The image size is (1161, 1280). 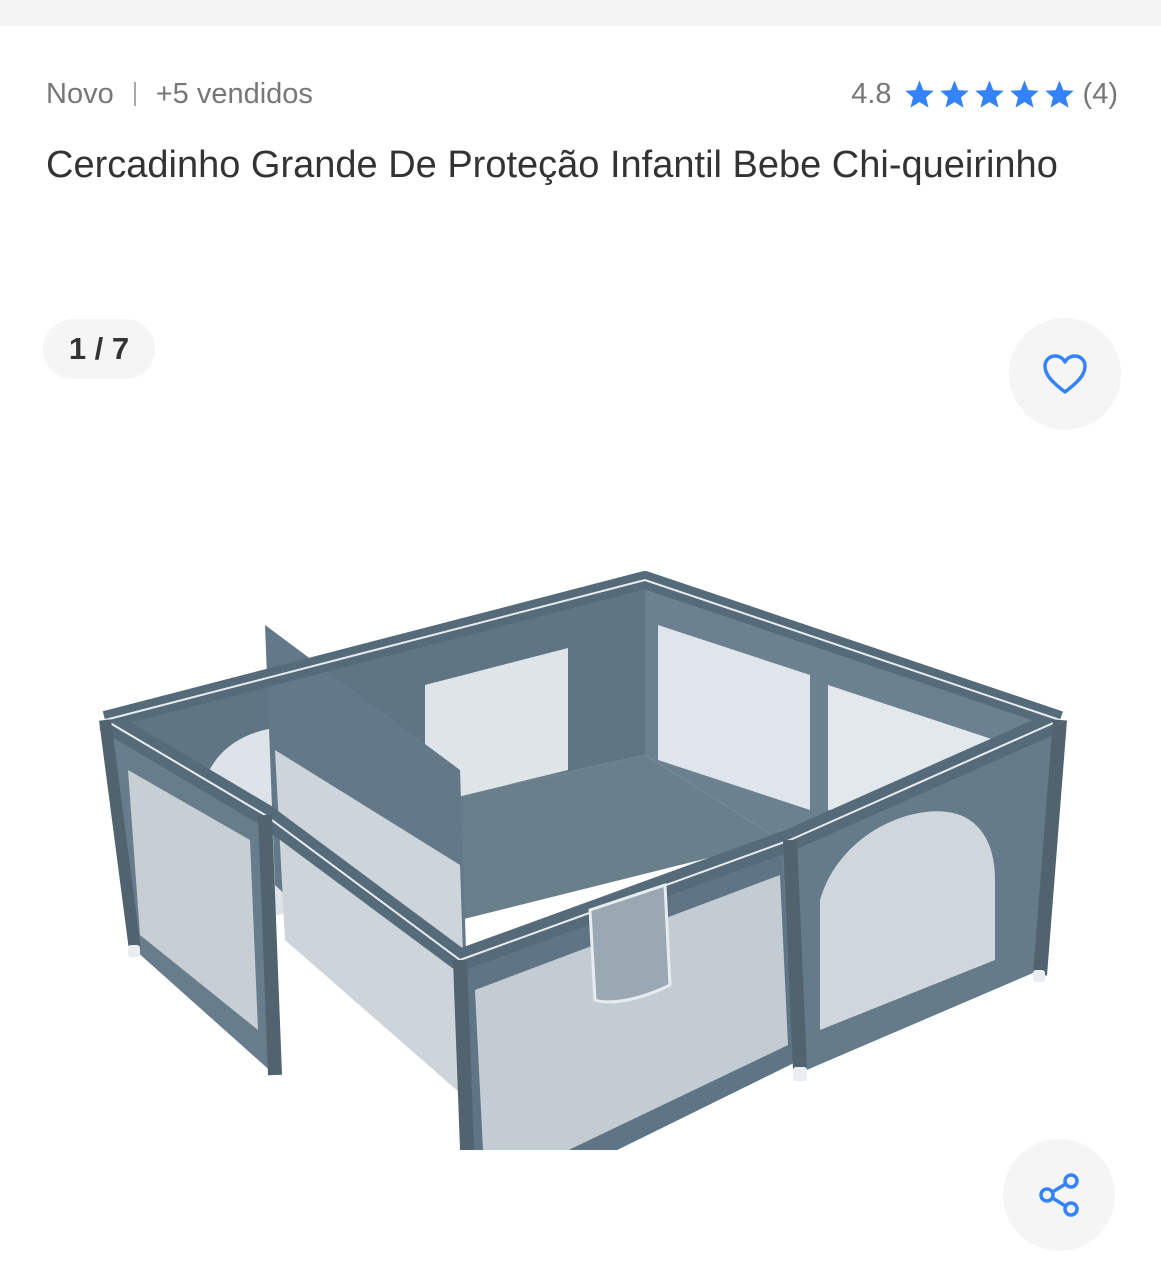 I want to click on divider, so click(x=134, y=94).